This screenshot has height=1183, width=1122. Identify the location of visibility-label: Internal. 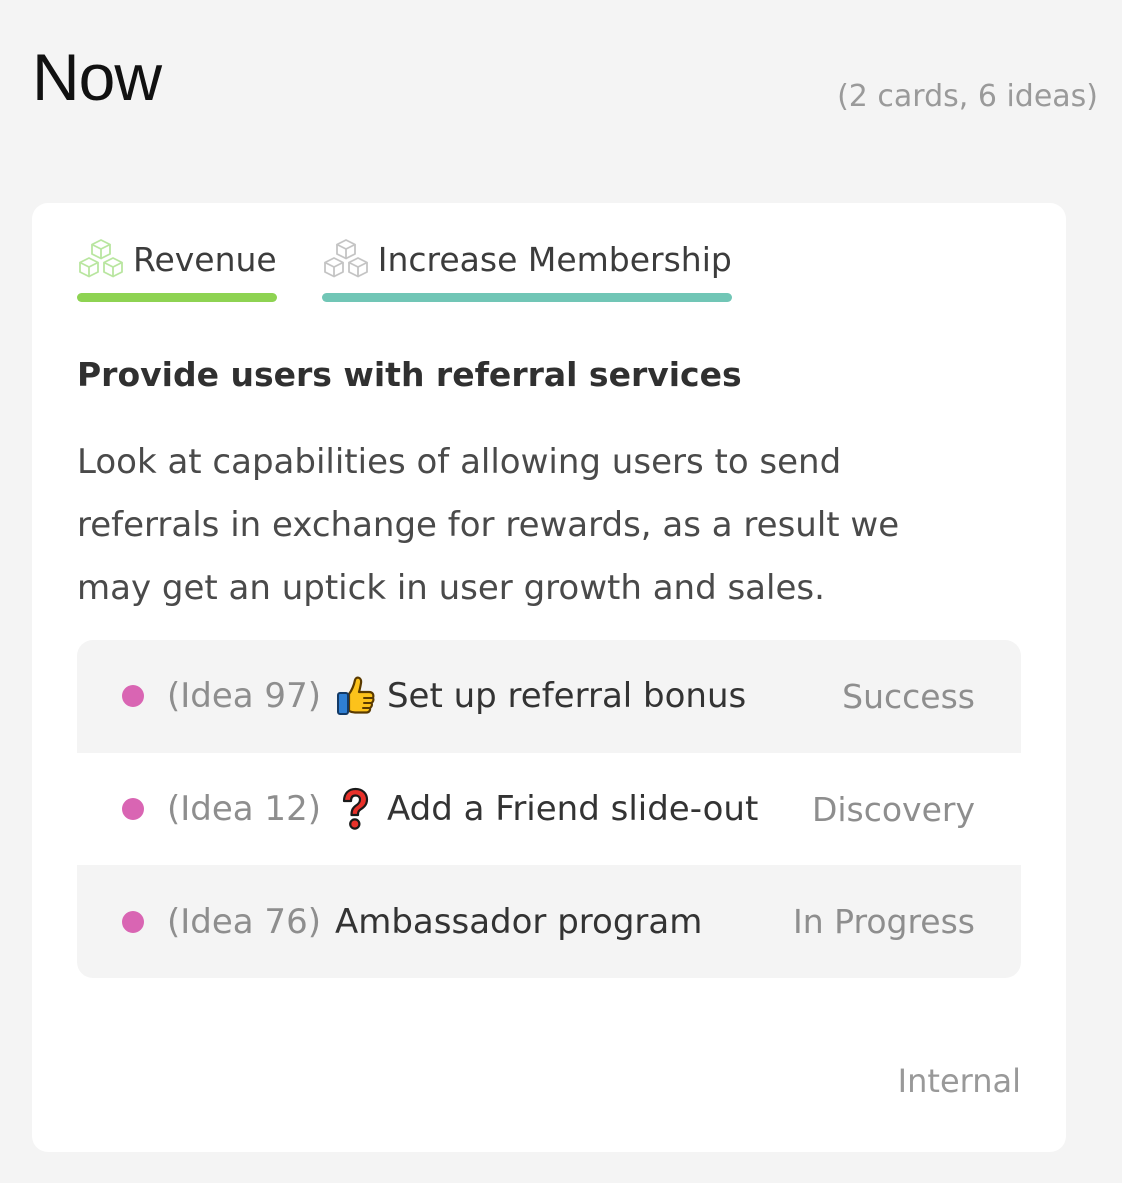
(959, 1081).